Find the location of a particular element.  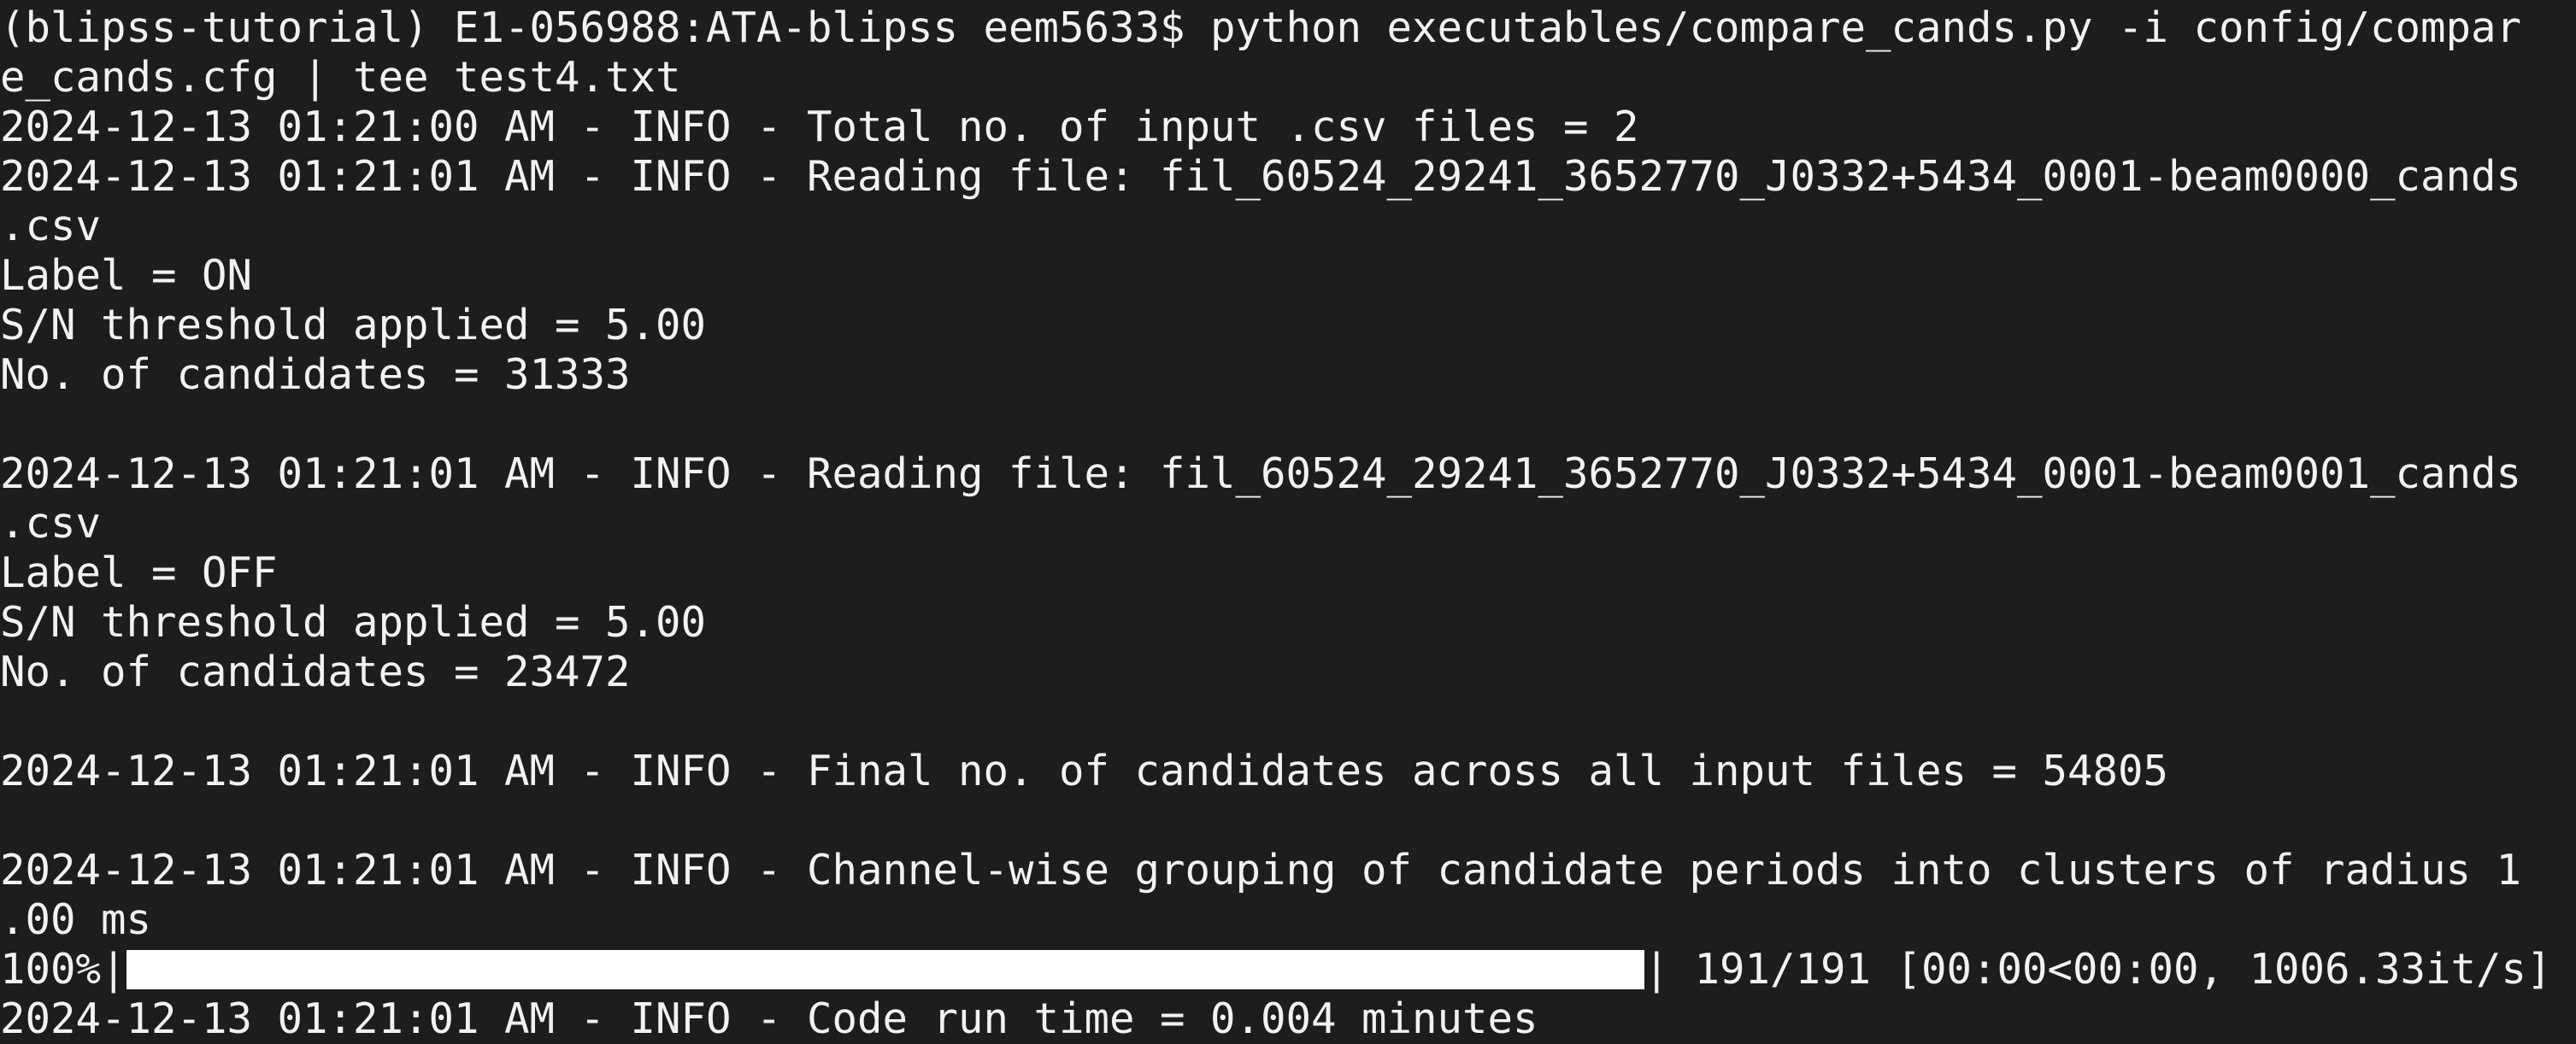

output-line: No. of candidates = 23472 is located at coordinates (315, 672).